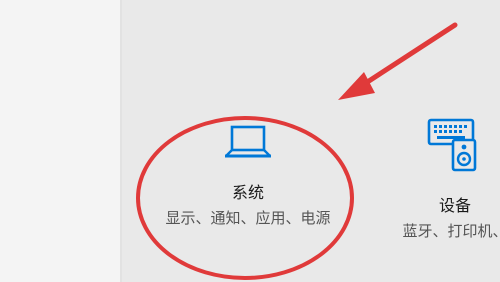 The width and height of the screenshot is (500, 282). Describe the element at coordinates (451, 231) in the screenshot. I see `tile-description-devices: 蓝牙、打印机、` at that location.